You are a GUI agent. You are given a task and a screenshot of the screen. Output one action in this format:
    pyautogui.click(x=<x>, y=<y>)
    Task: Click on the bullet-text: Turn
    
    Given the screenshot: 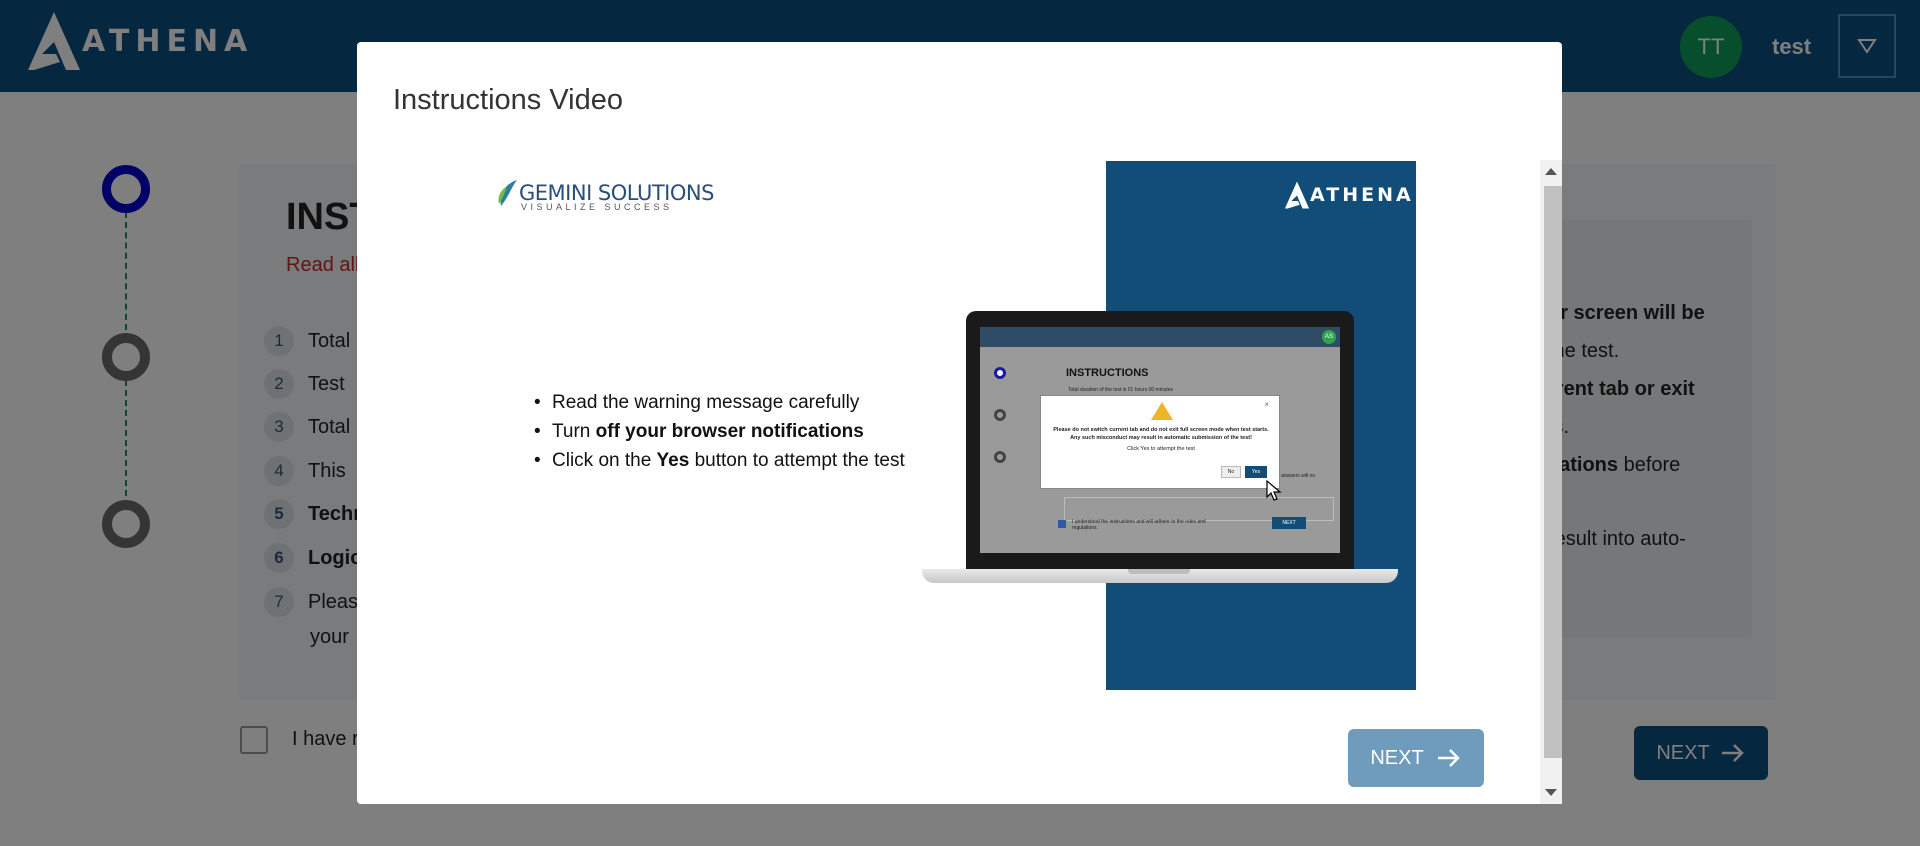 What is the action you would take?
    pyautogui.click(x=574, y=431)
    